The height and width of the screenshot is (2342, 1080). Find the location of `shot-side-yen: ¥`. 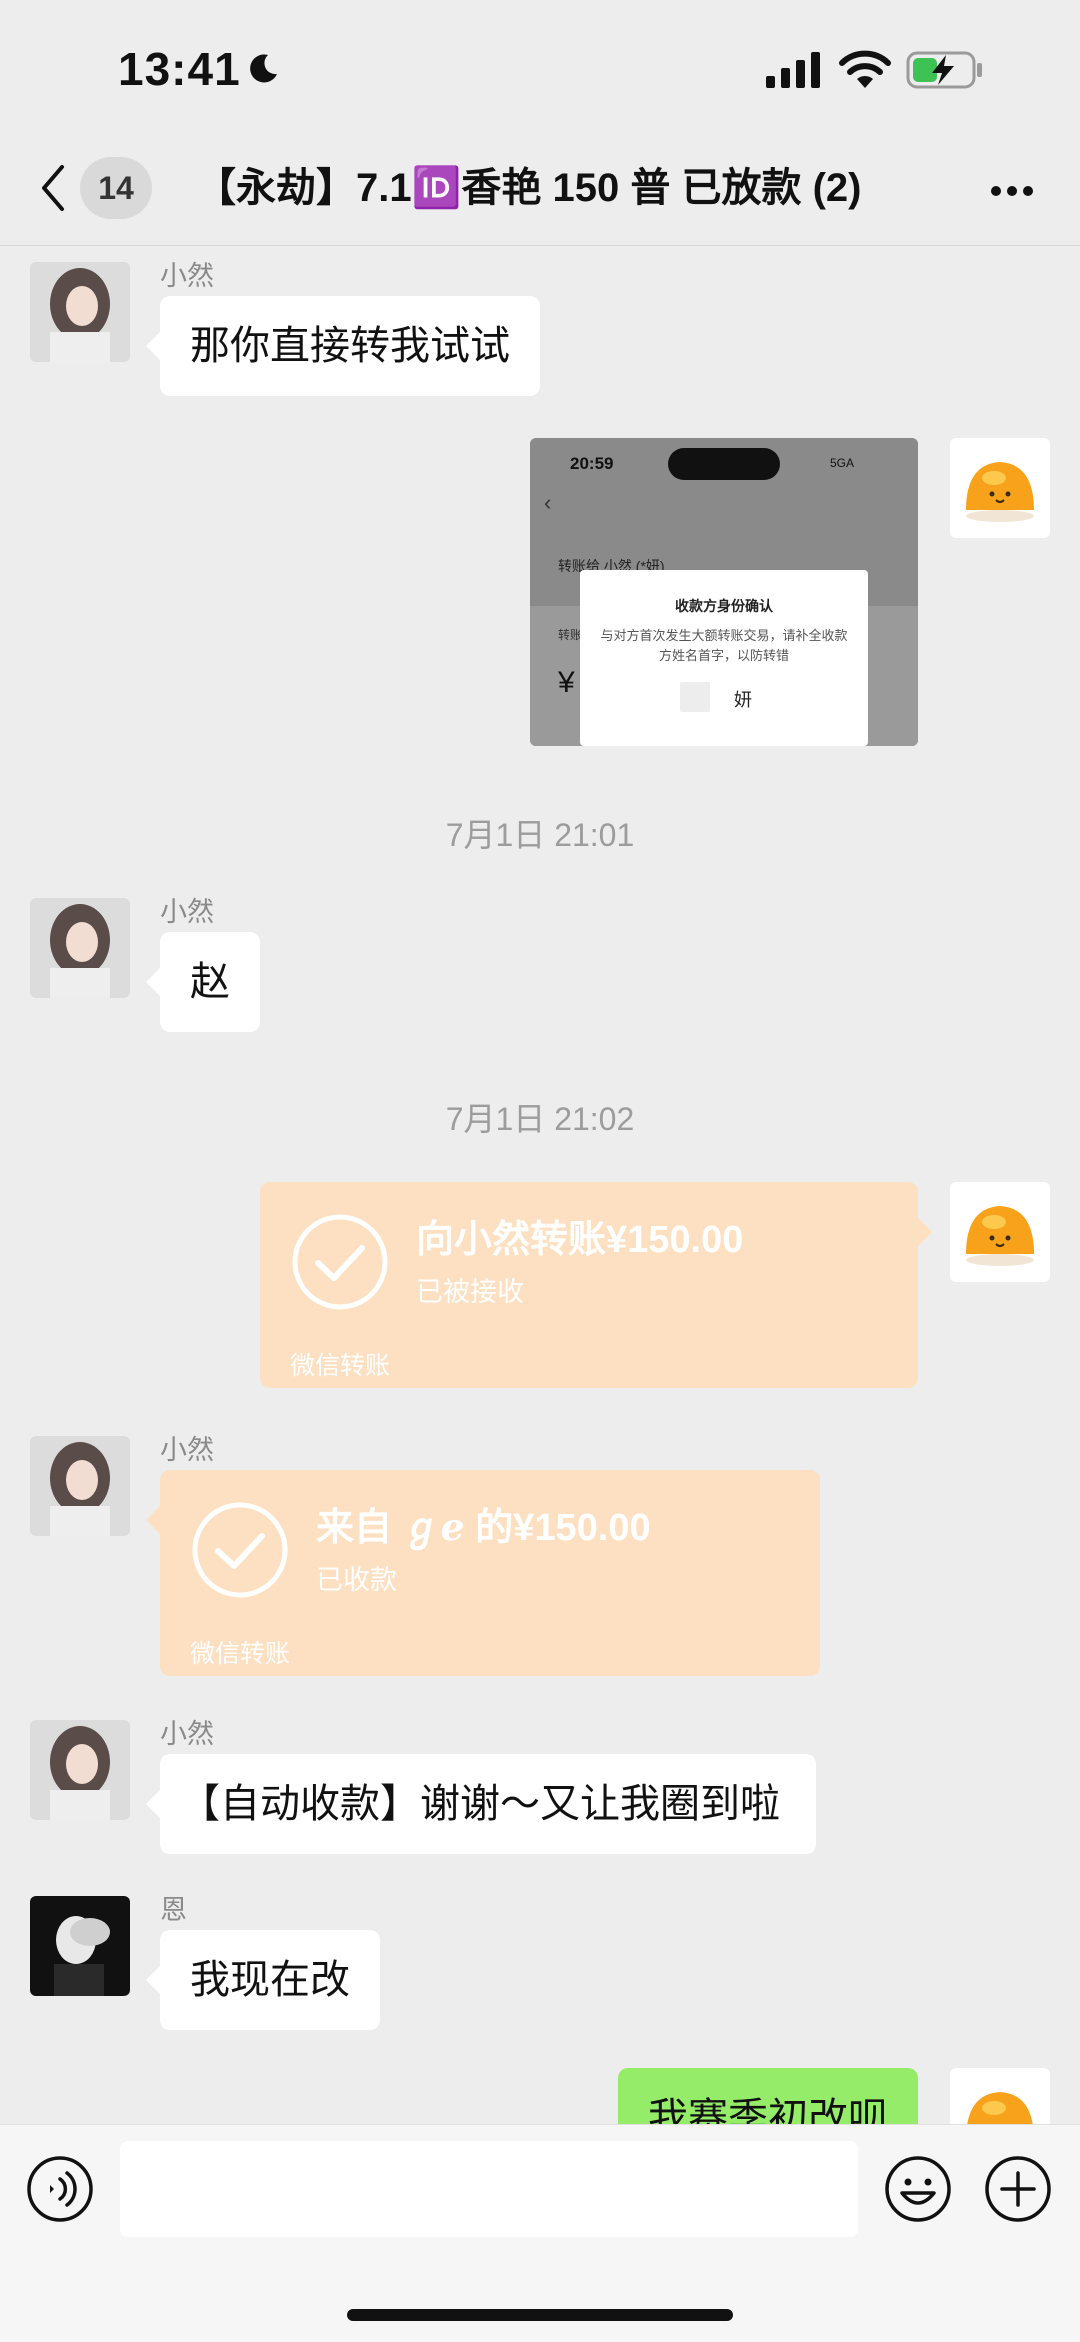

shot-side-yen: ¥ is located at coordinates (566, 682).